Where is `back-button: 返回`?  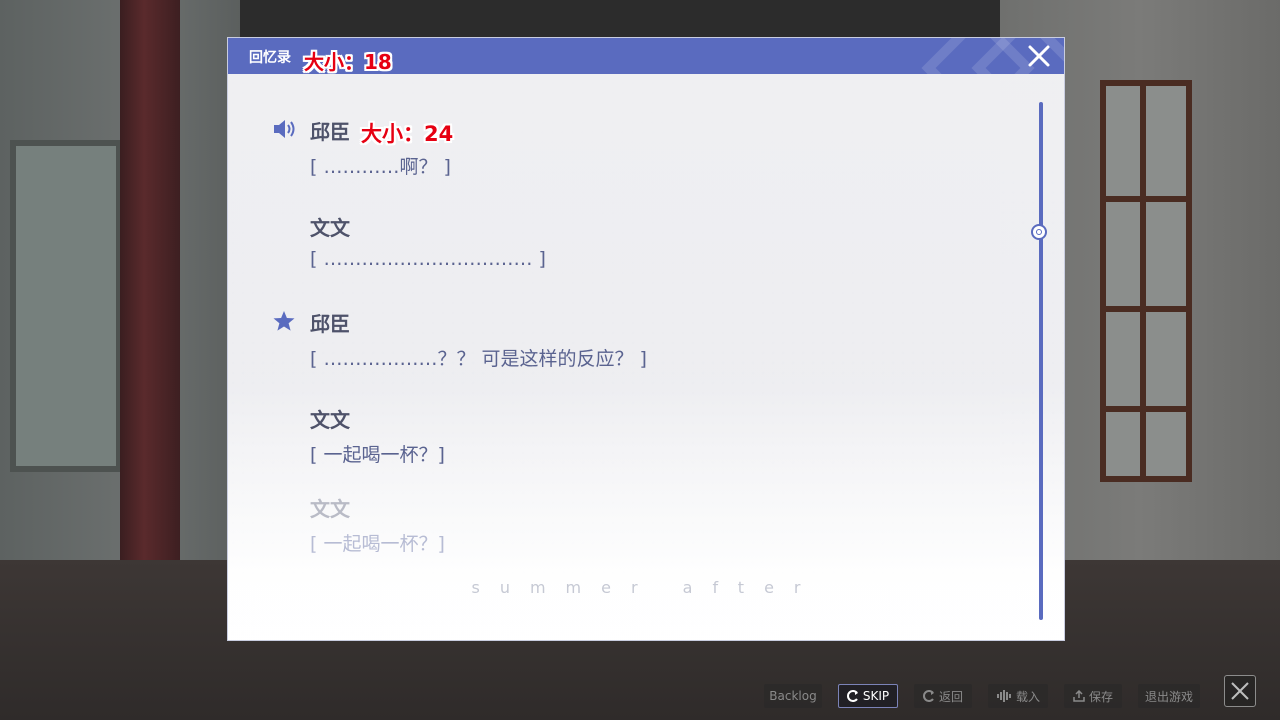
back-button: 返回 is located at coordinates (943, 696).